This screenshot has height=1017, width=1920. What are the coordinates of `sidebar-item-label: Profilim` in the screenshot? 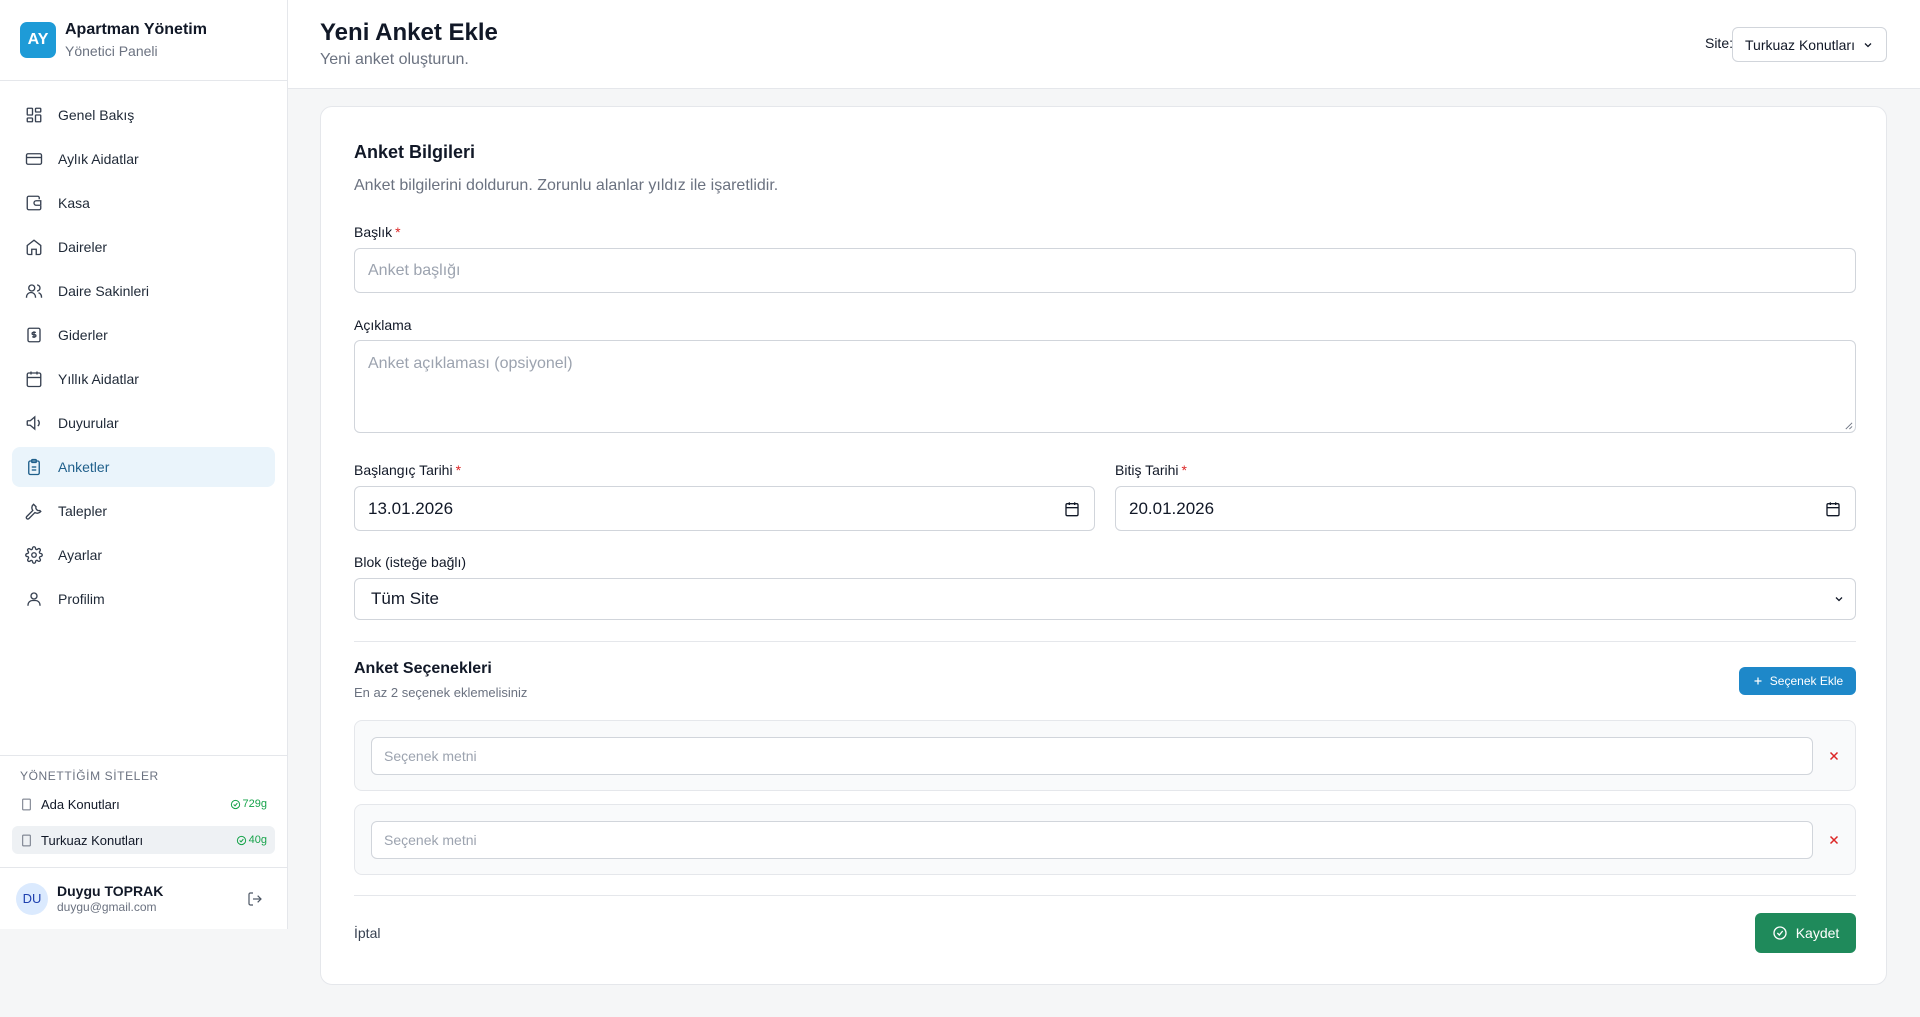 It's located at (81, 599).